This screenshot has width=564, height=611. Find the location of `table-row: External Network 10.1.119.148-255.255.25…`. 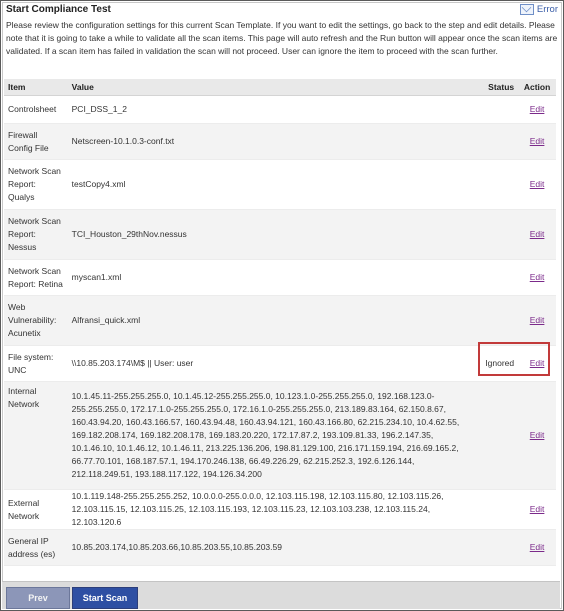

table-row: External Network 10.1.119.148-255.255.25… is located at coordinates (280, 509).